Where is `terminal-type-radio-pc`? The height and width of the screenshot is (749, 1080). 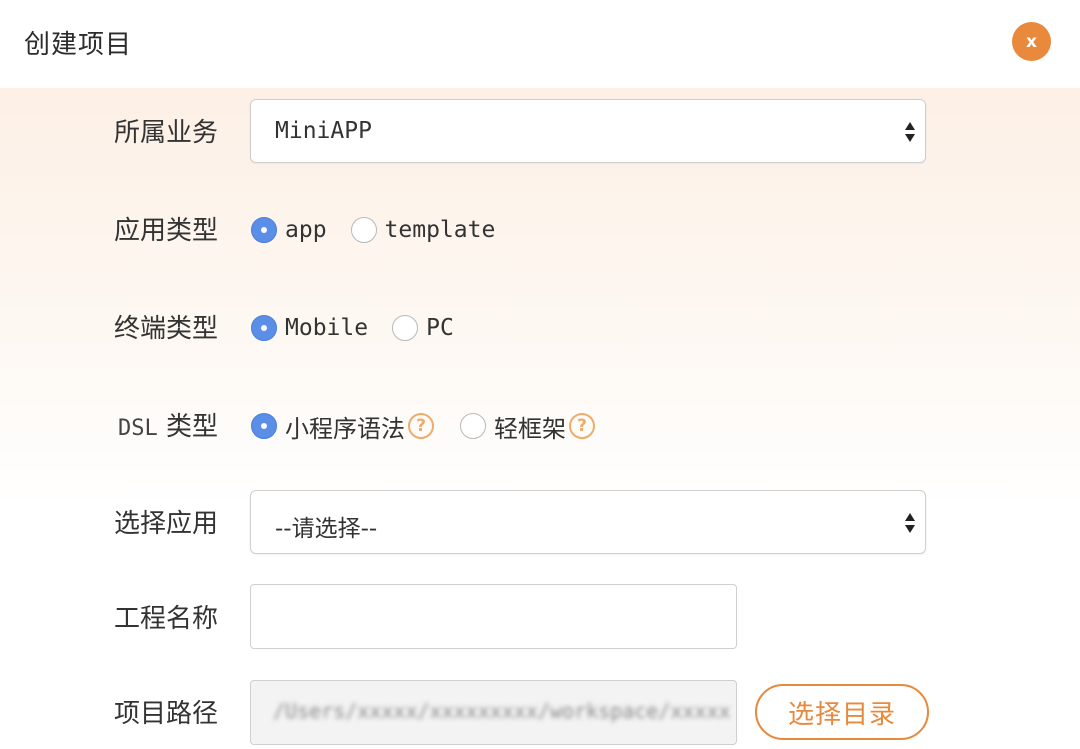
terminal-type-radio-pc is located at coordinates (405, 328).